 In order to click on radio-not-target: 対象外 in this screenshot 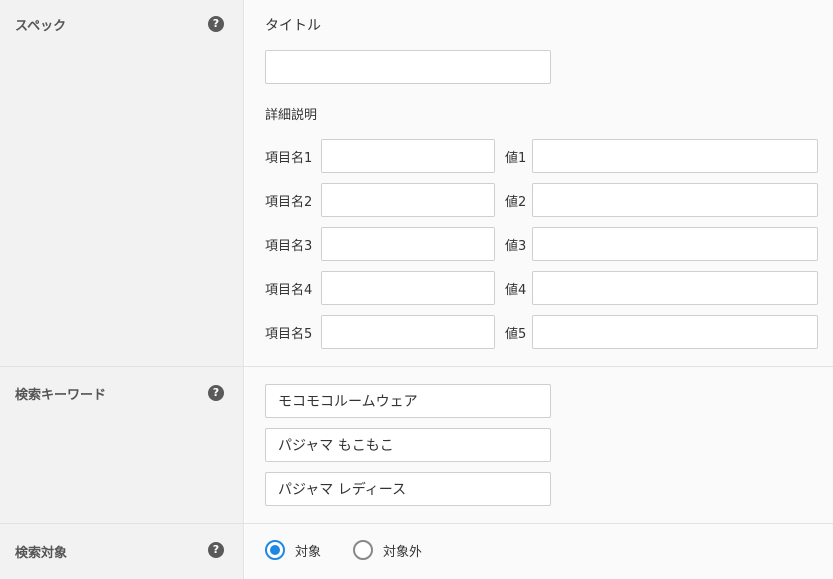, I will do `click(387, 550)`.